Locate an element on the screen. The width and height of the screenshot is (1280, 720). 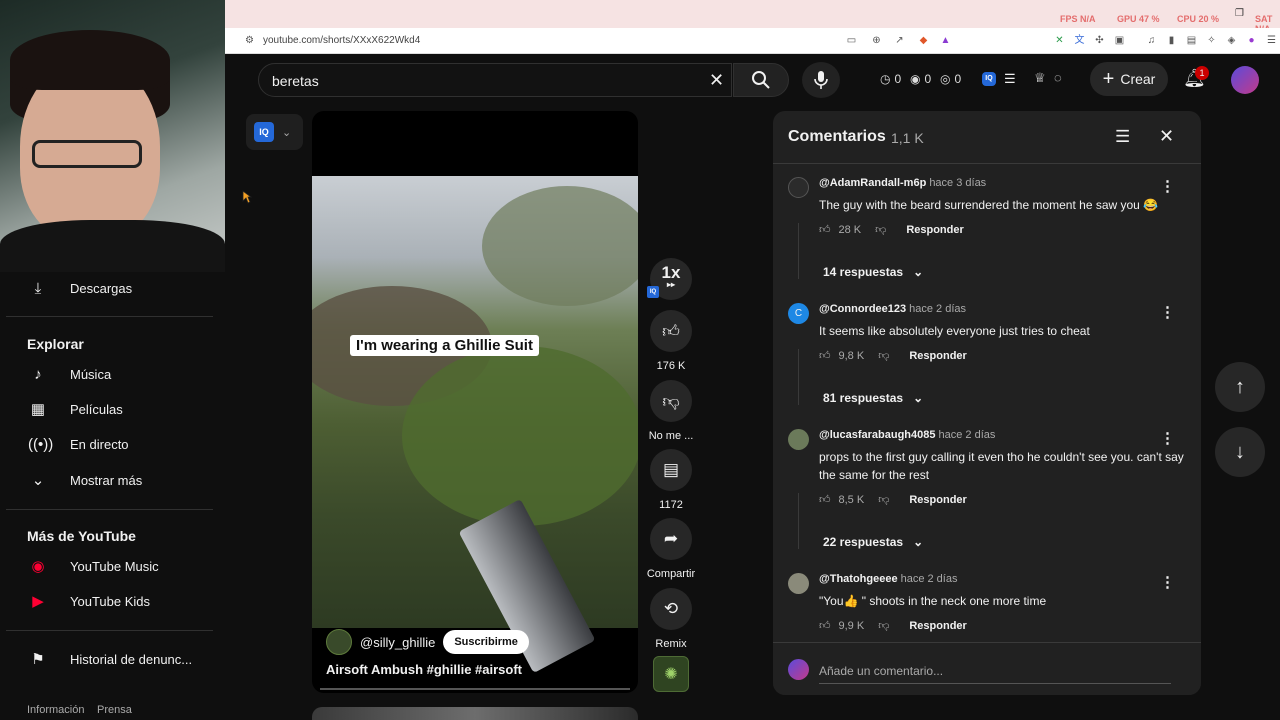
trophy-icon: ♕ is located at coordinates (1040, 78).